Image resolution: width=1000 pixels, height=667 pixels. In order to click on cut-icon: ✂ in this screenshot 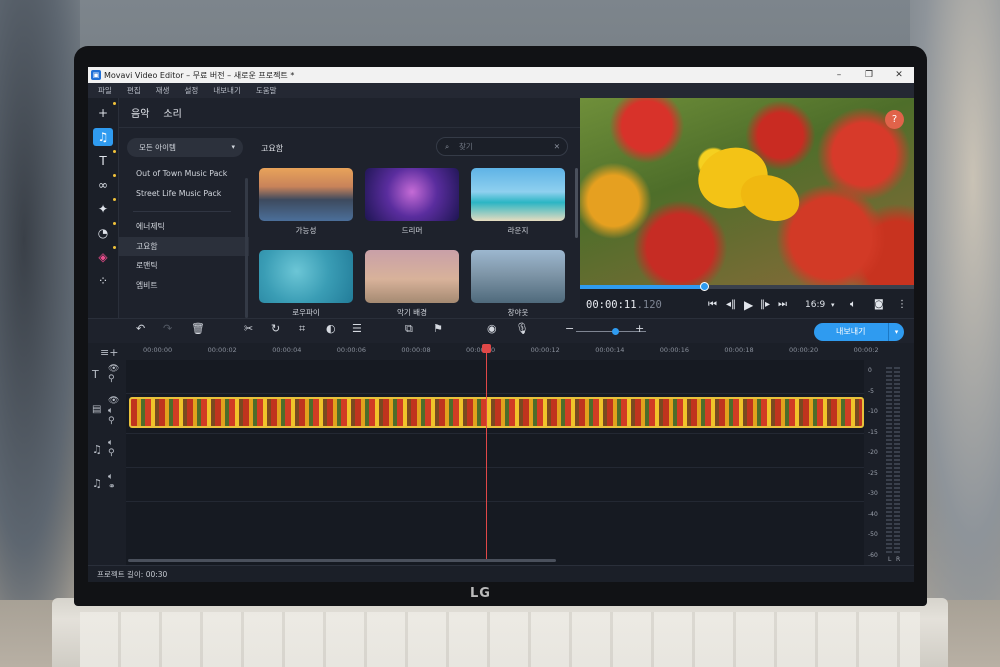, I will do `click(248, 328)`.